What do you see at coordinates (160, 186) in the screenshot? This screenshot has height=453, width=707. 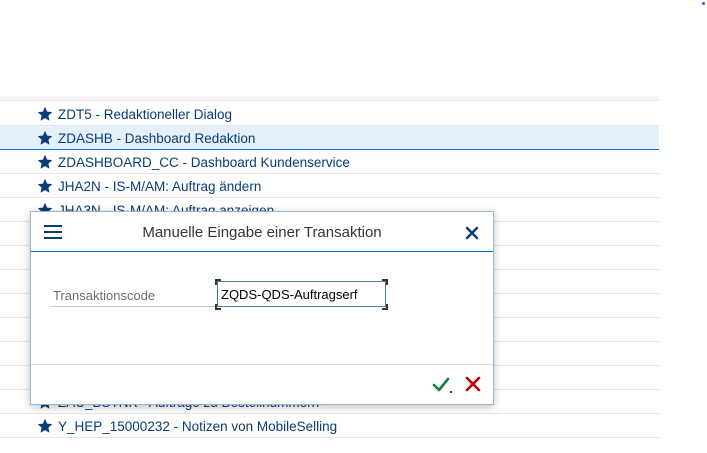 I see `list-item-label: JHA2N - IS-M/AM: Auftrag ändern` at bounding box center [160, 186].